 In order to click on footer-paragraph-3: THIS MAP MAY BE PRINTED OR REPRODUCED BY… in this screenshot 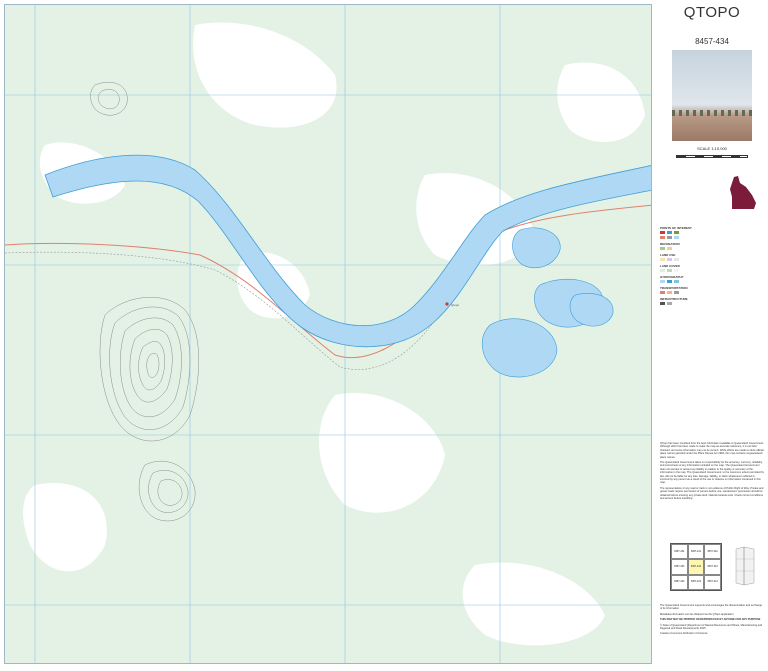, I will do `click(710, 620)`.